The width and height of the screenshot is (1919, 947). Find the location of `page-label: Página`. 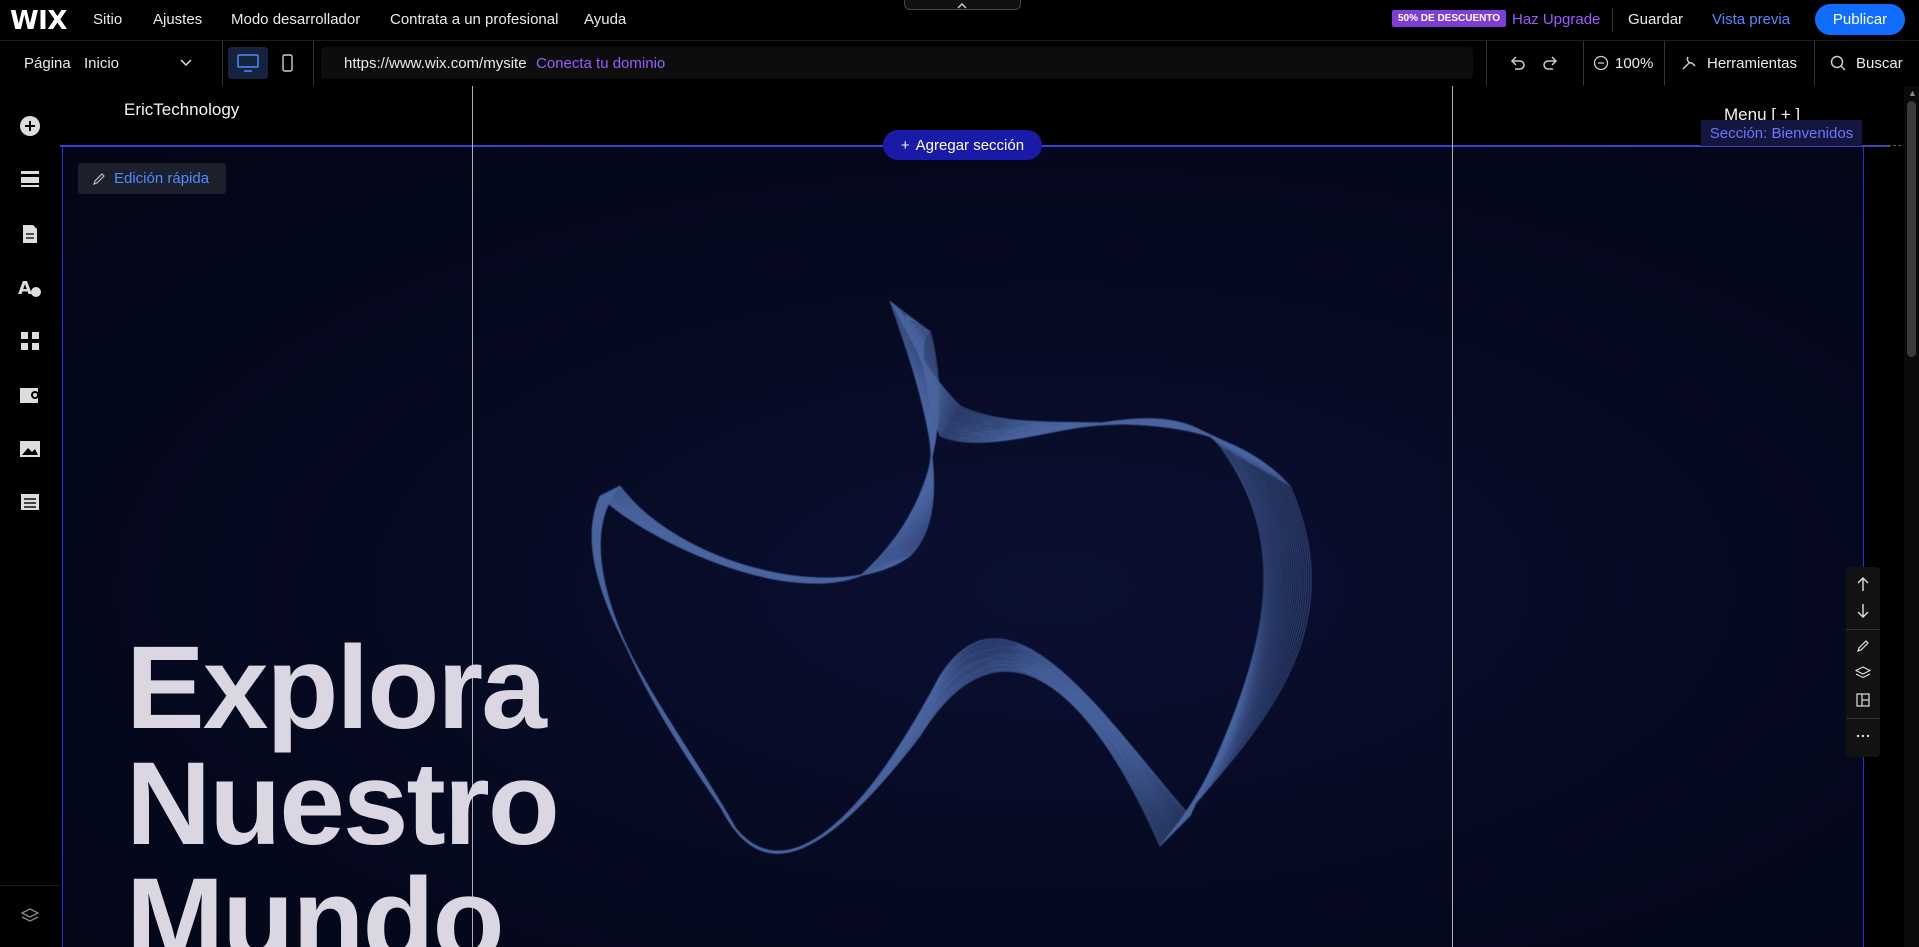

page-label: Página is located at coordinates (47, 63).